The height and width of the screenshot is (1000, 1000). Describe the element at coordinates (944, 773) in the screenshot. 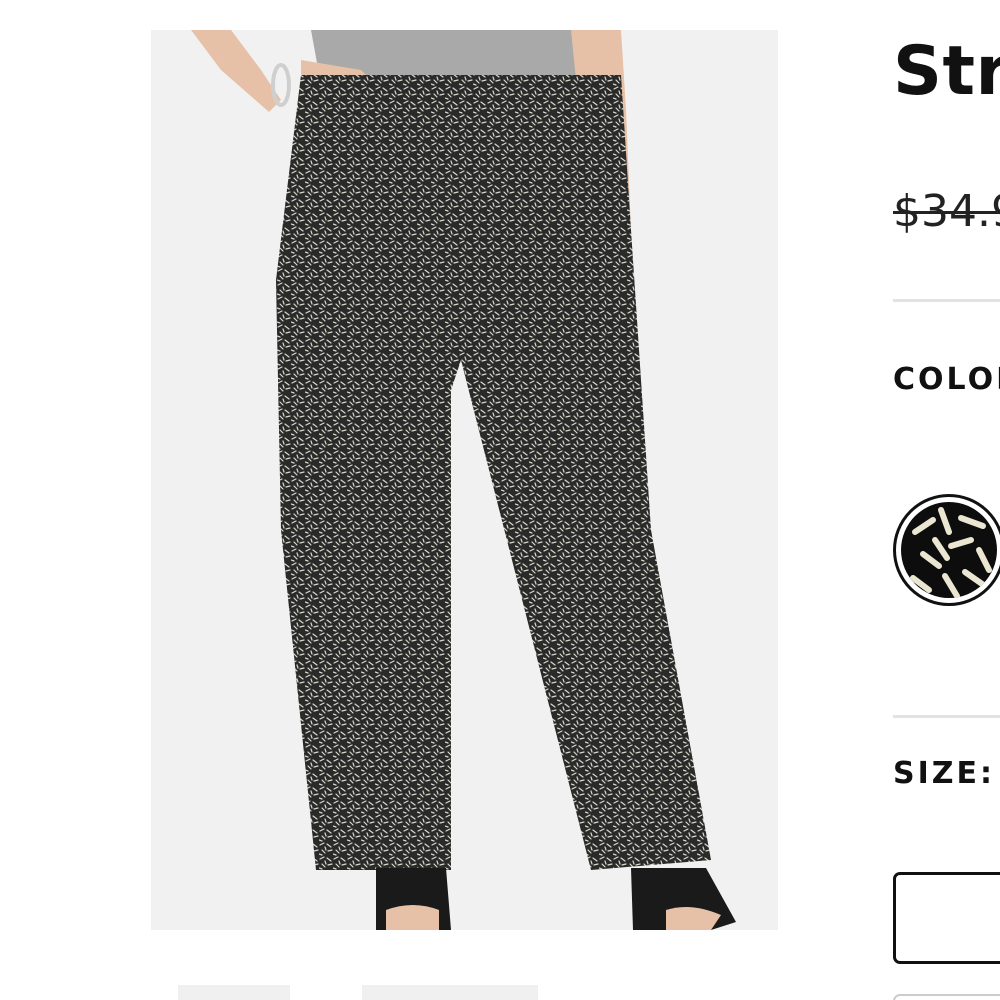

I see `size-label: SIZE:` at that location.